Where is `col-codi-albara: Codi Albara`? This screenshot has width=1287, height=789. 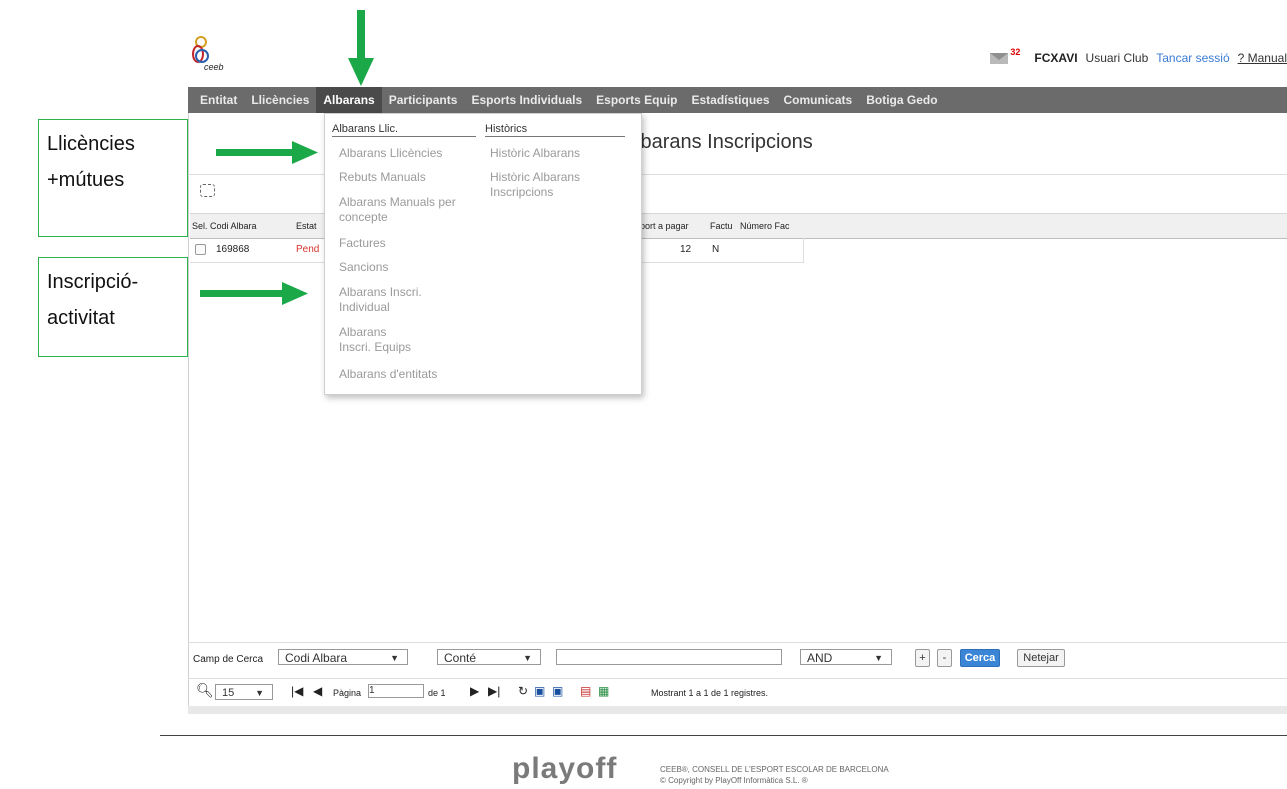 col-codi-albara: Codi Albara is located at coordinates (233, 226).